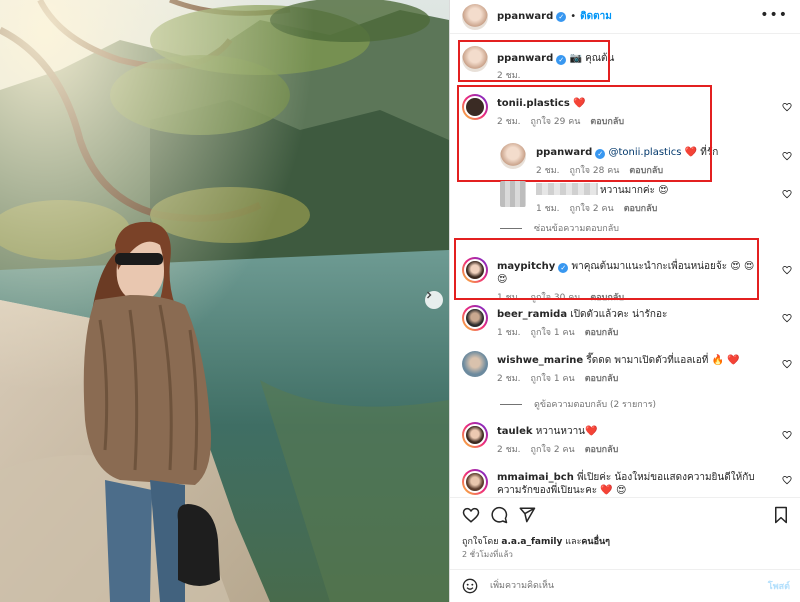 This screenshot has width=800, height=602. I want to click on reply-likes: ถูกใจ 28 คน, so click(595, 171).